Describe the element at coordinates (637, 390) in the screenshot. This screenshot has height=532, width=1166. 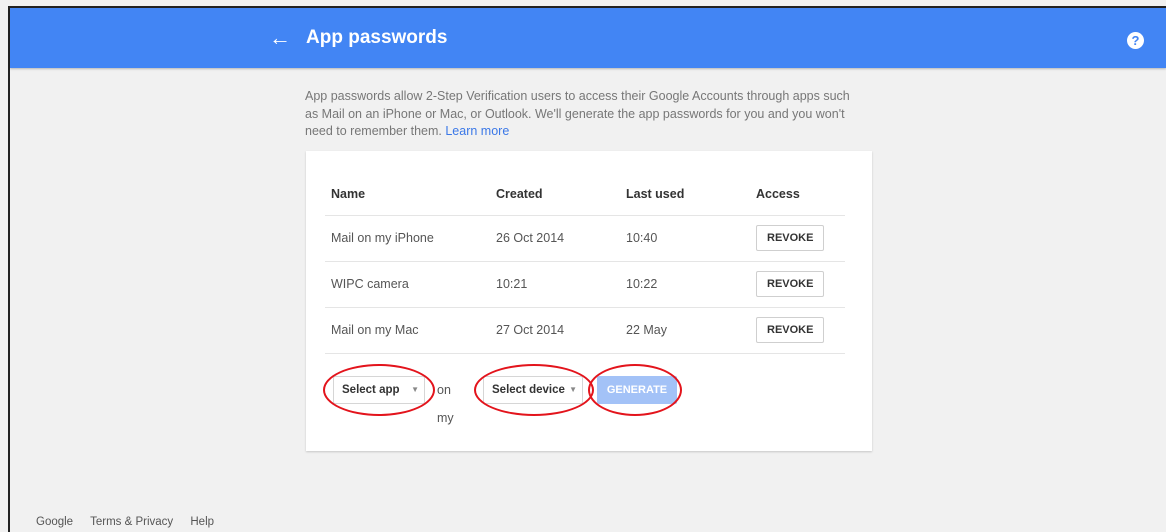
I see `generate-button: GENERATE` at that location.